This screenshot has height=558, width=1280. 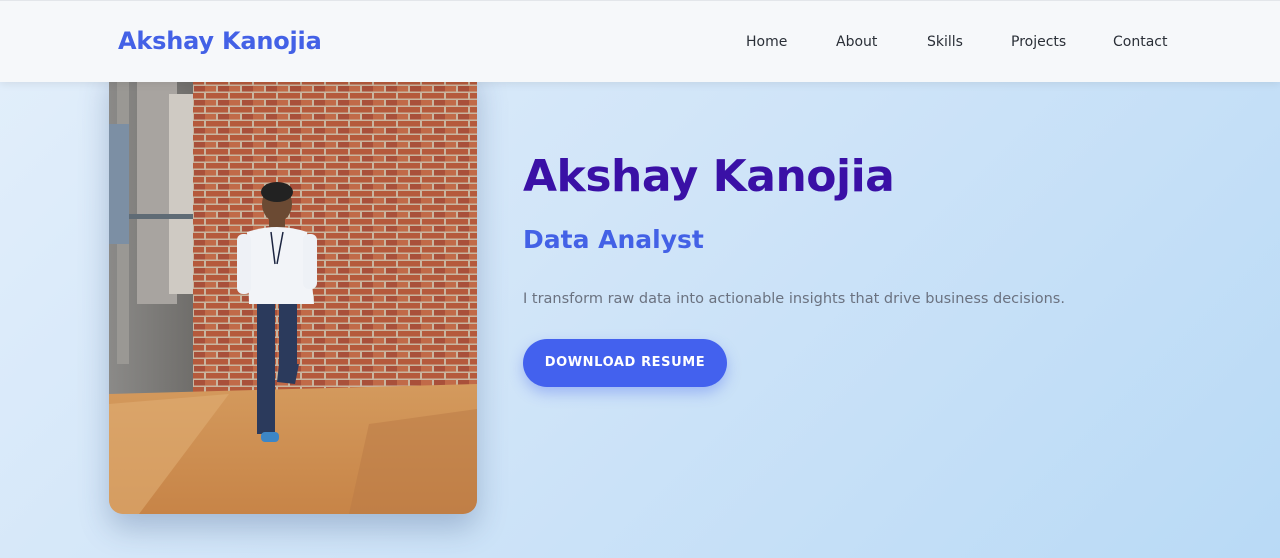 I want to click on nav-home: Home, so click(x=766, y=42).